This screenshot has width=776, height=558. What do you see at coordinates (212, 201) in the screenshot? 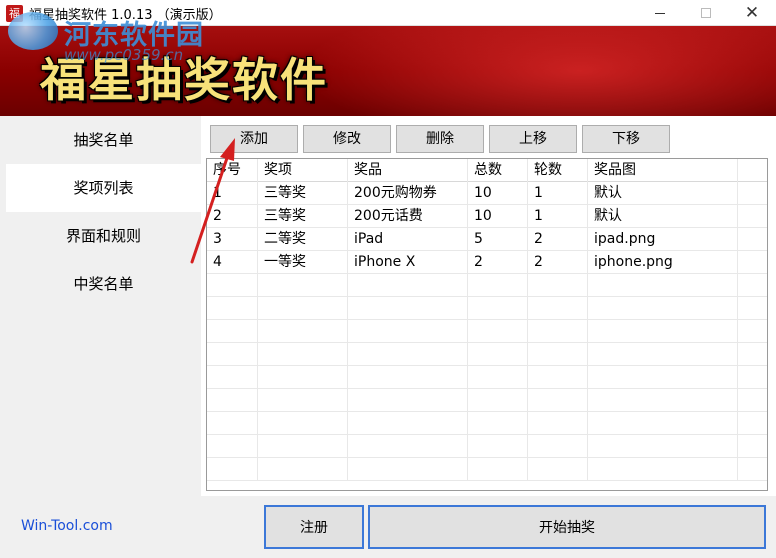
I see `annotation-arrow-icon` at bounding box center [212, 201].